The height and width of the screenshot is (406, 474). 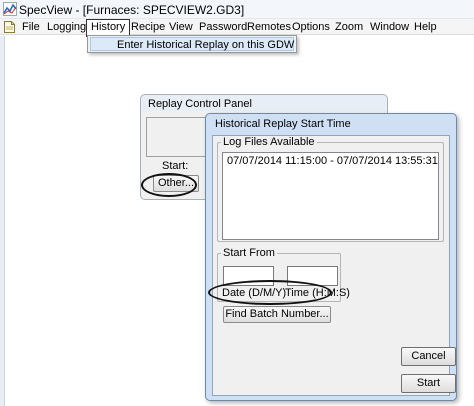 I want to click on history-dropdown-menu: Enter Historical Replay on this GDW, so click(x=192, y=44).